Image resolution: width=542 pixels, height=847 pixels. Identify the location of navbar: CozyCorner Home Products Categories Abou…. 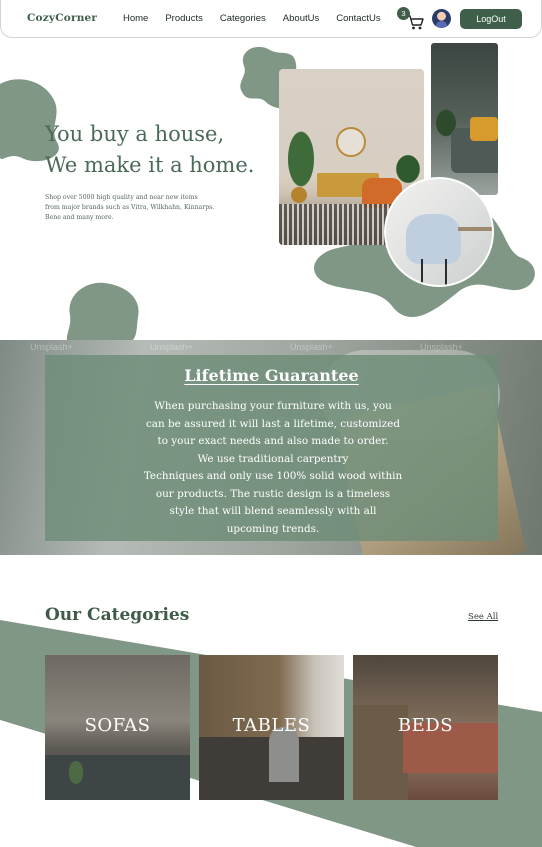
(271, 19).